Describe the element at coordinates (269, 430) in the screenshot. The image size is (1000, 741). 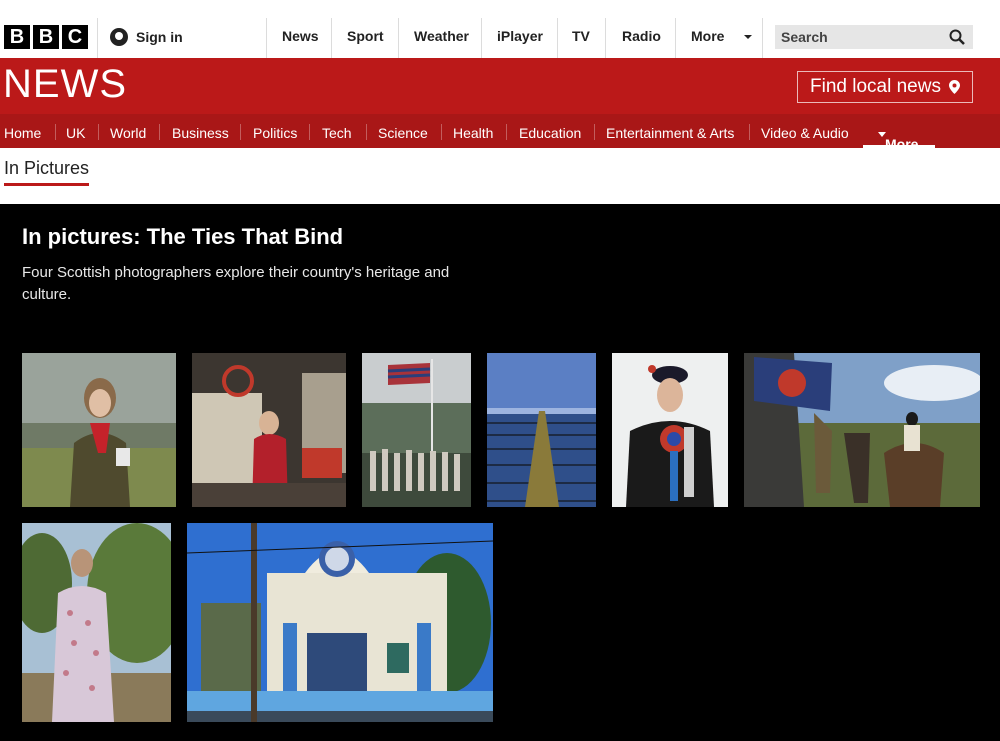
I see `gallery-photo-man-barn` at that location.